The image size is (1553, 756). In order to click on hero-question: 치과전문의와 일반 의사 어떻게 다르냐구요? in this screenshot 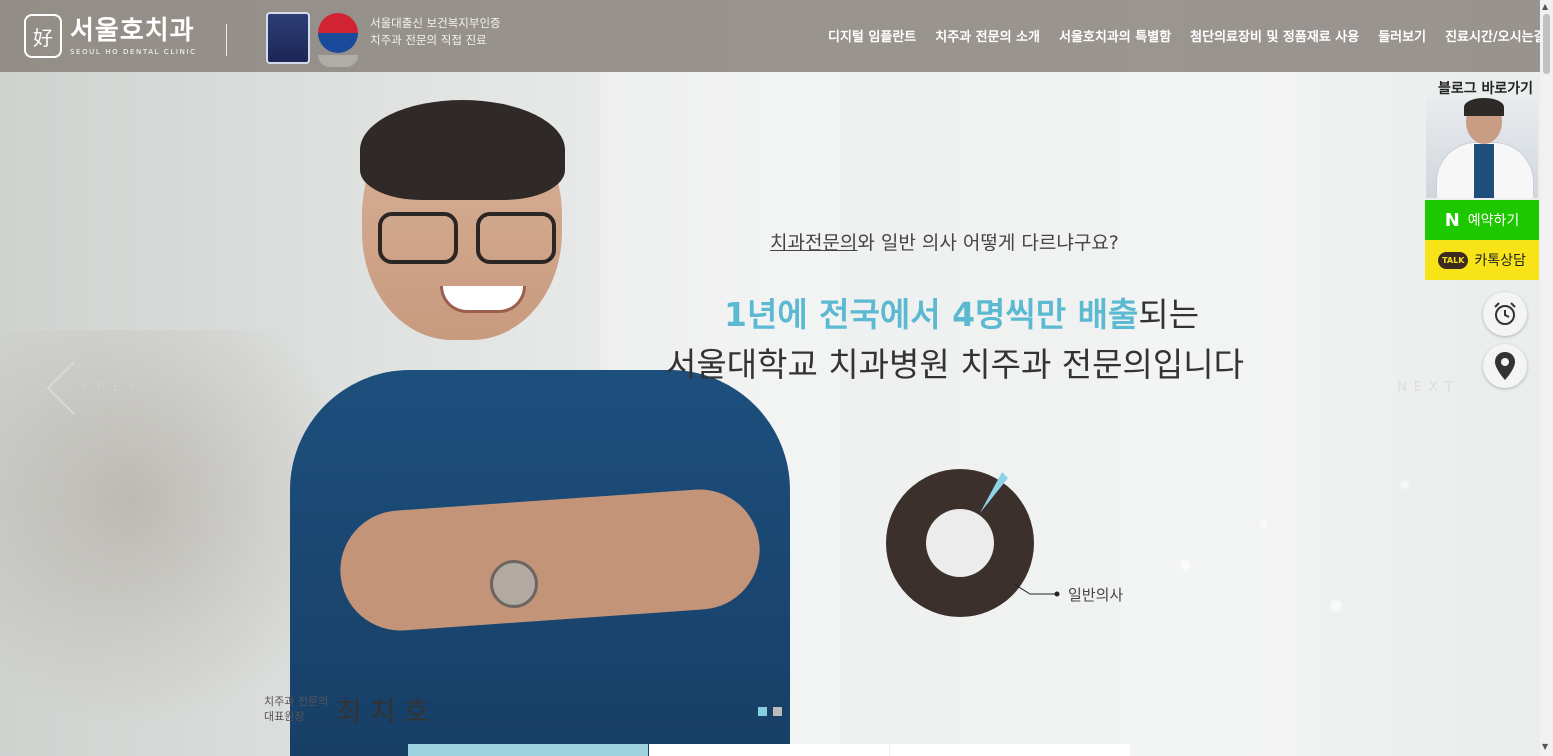, I will do `click(944, 241)`.